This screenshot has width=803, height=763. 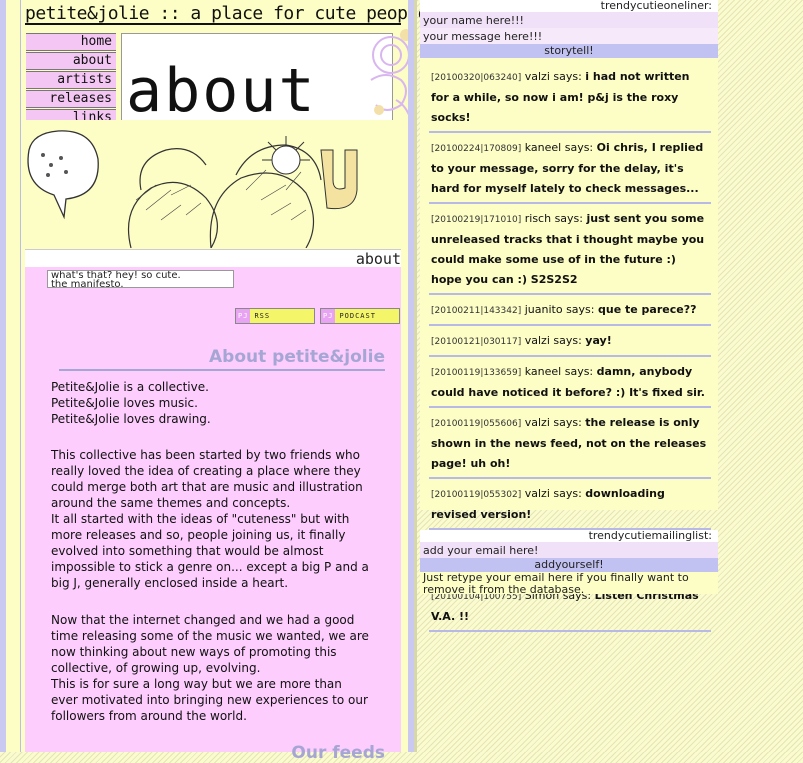 I want to click on message-item: [20100121|030117] valzi says: yay!, so click(x=570, y=341).